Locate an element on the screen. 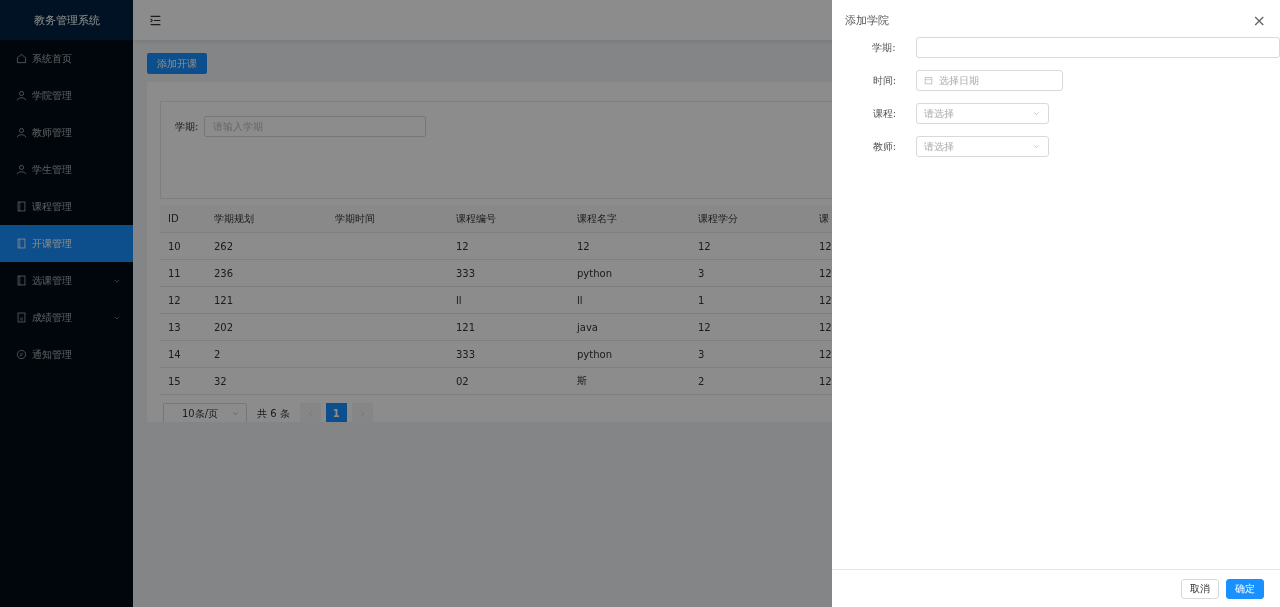 The image size is (1280, 607). table-cell: 斯 is located at coordinates (629, 381).